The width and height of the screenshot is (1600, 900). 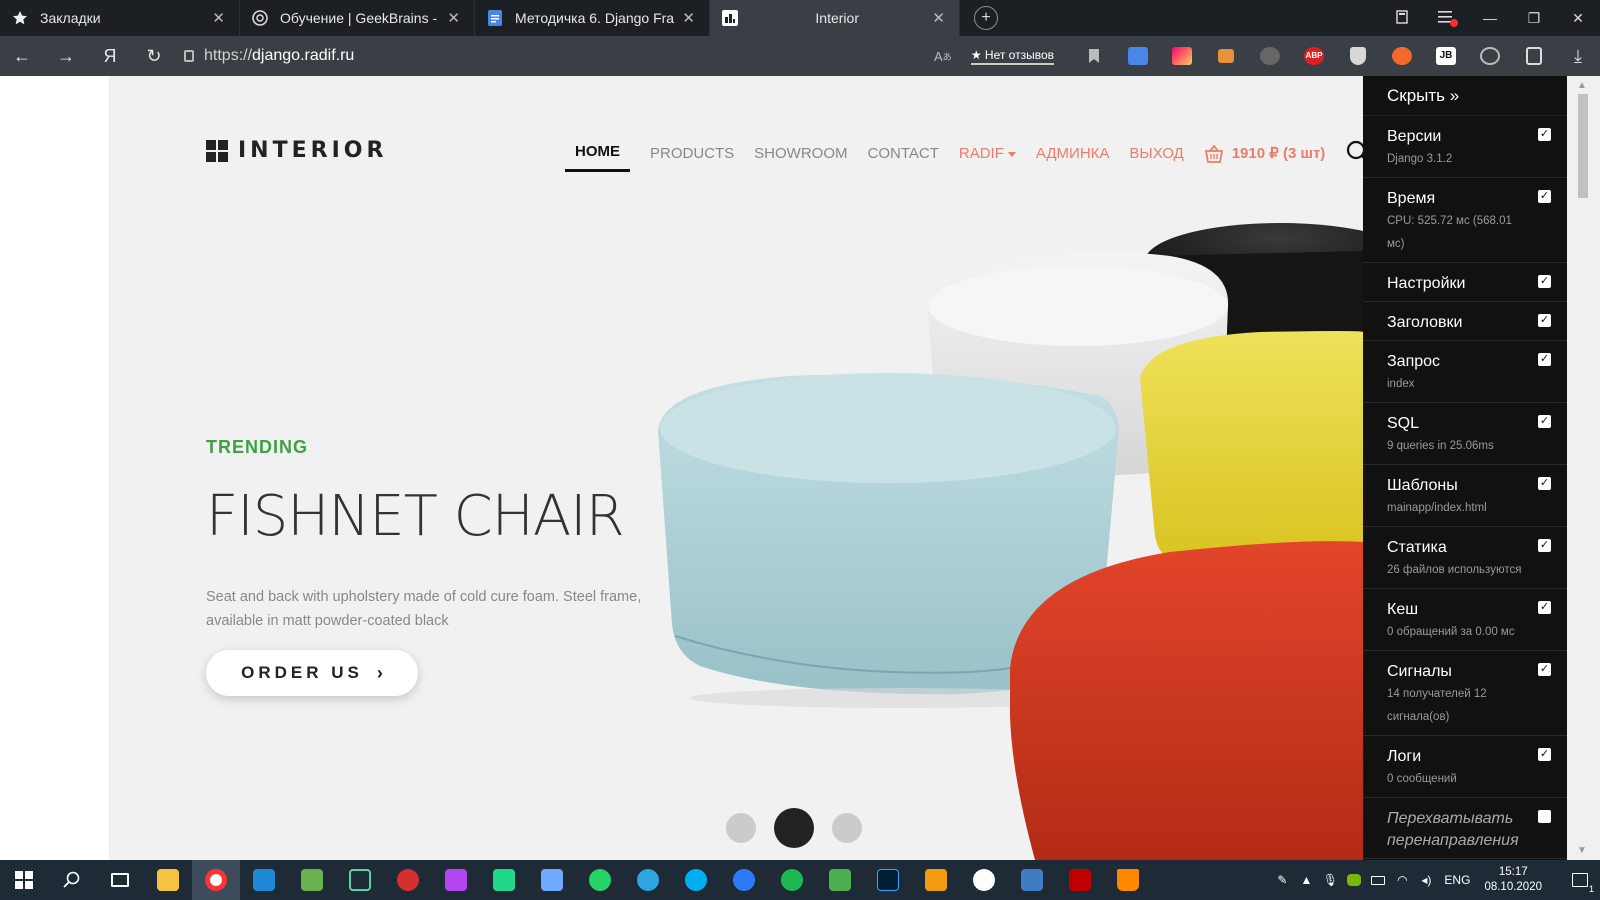 What do you see at coordinates (120, 18) in the screenshot?
I see `tab-bookmarks: Закладки ✕` at bounding box center [120, 18].